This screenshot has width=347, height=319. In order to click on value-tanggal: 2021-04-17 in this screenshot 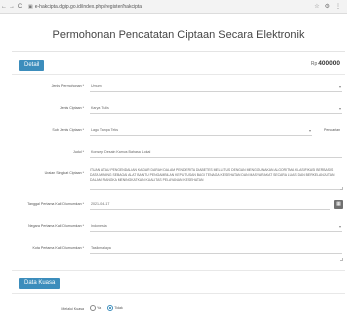, I will do `click(100, 204)`.